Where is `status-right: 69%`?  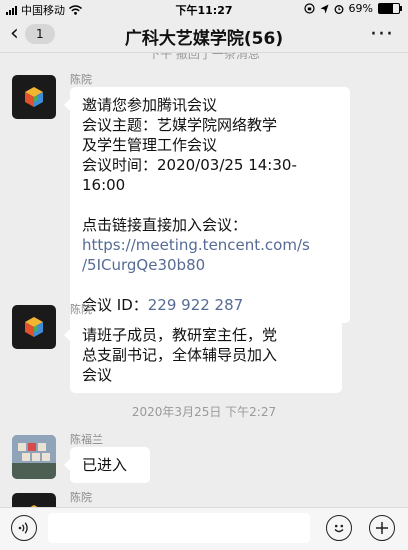 status-right: 69% is located at coordinates (352, 8).